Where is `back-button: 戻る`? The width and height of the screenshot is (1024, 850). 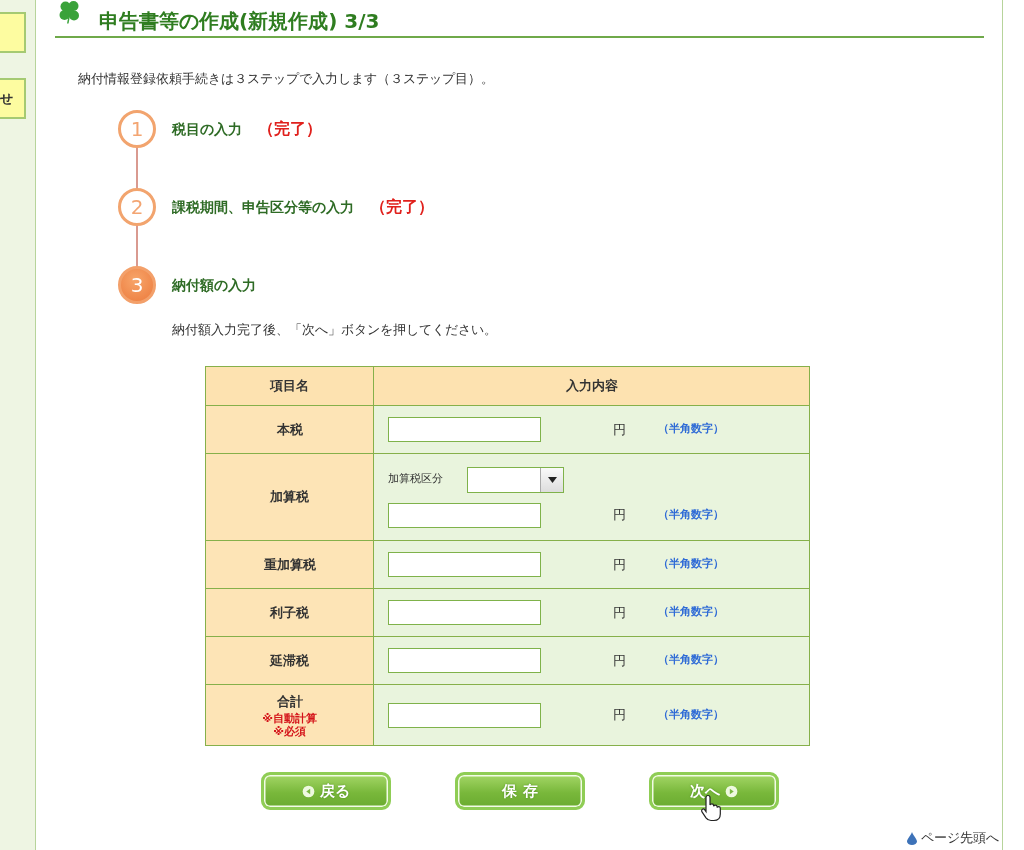
back-button: 戻る is located at coordinates (326, 791).